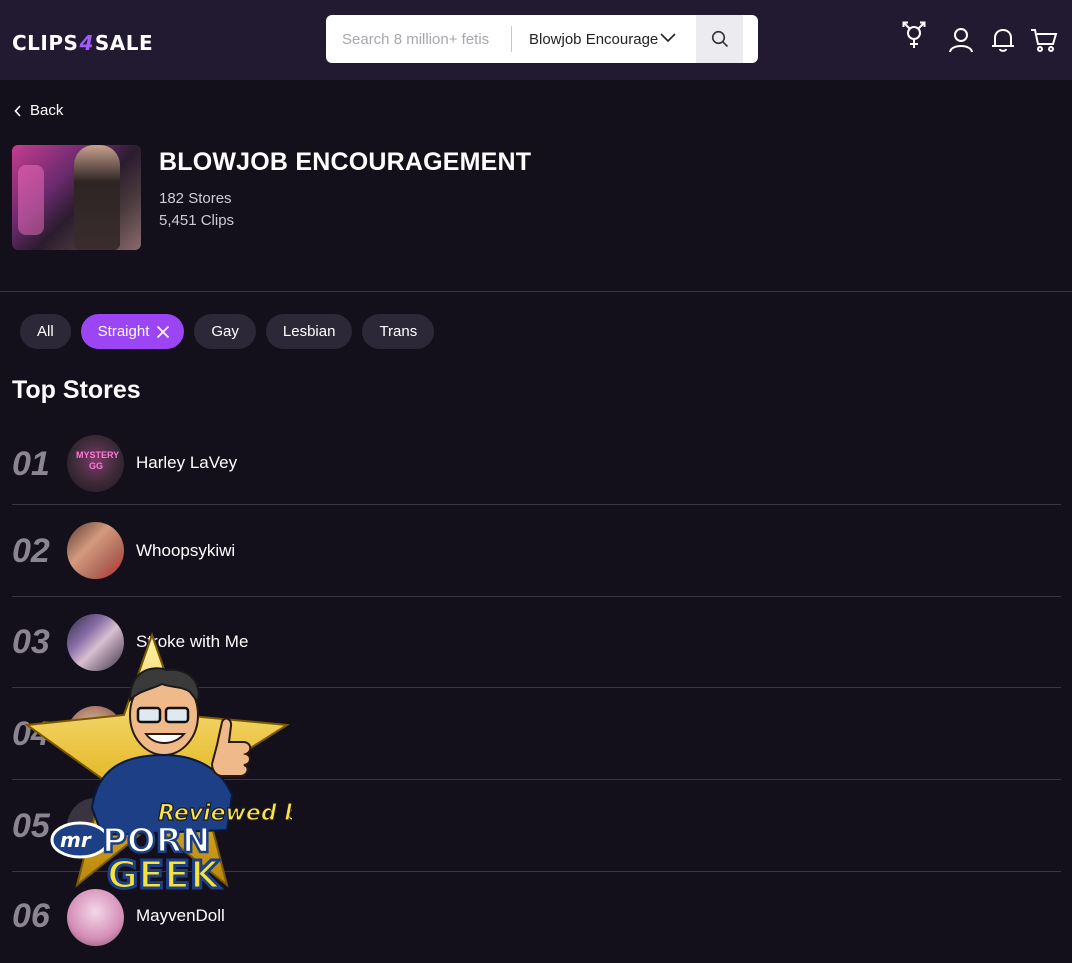 Image resolution: width=1072 pixels, height=963 pixels. I want to click on cart-button, so click(1044, 40).